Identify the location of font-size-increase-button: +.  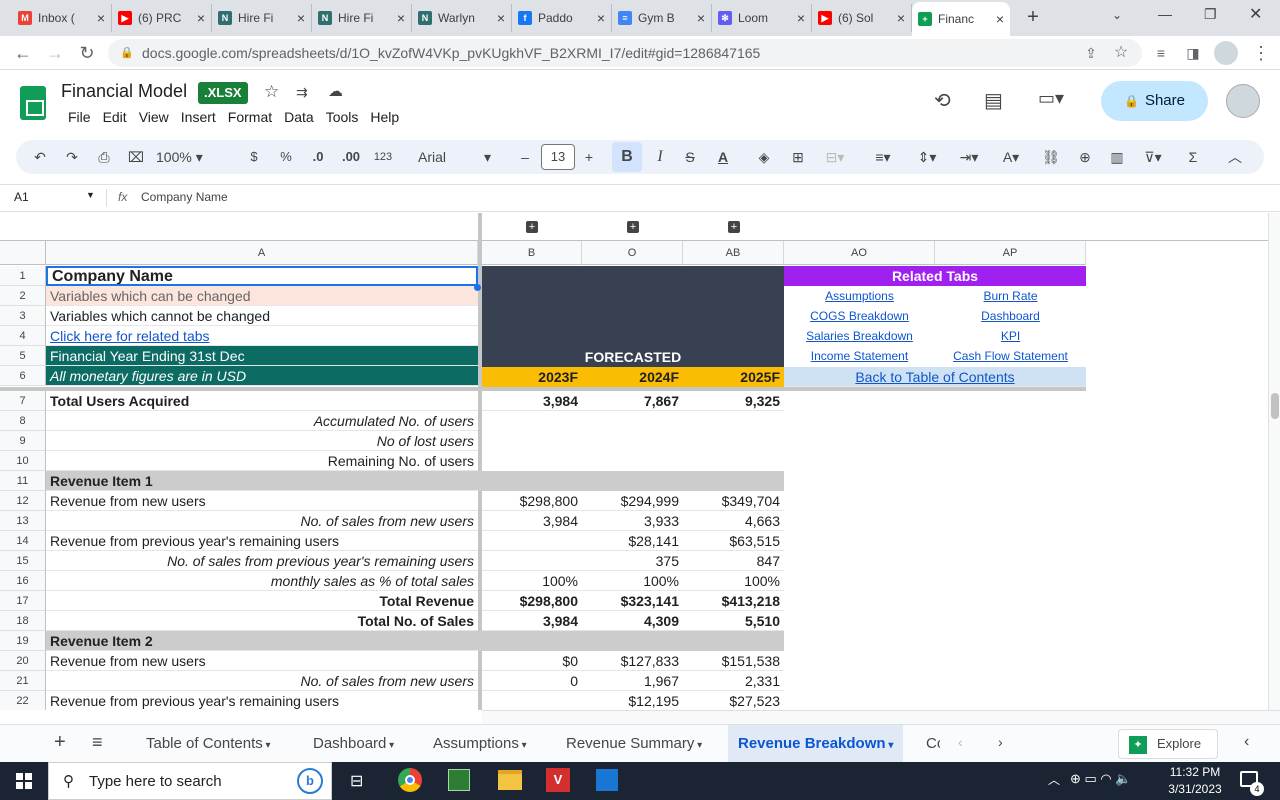
(589, 157).